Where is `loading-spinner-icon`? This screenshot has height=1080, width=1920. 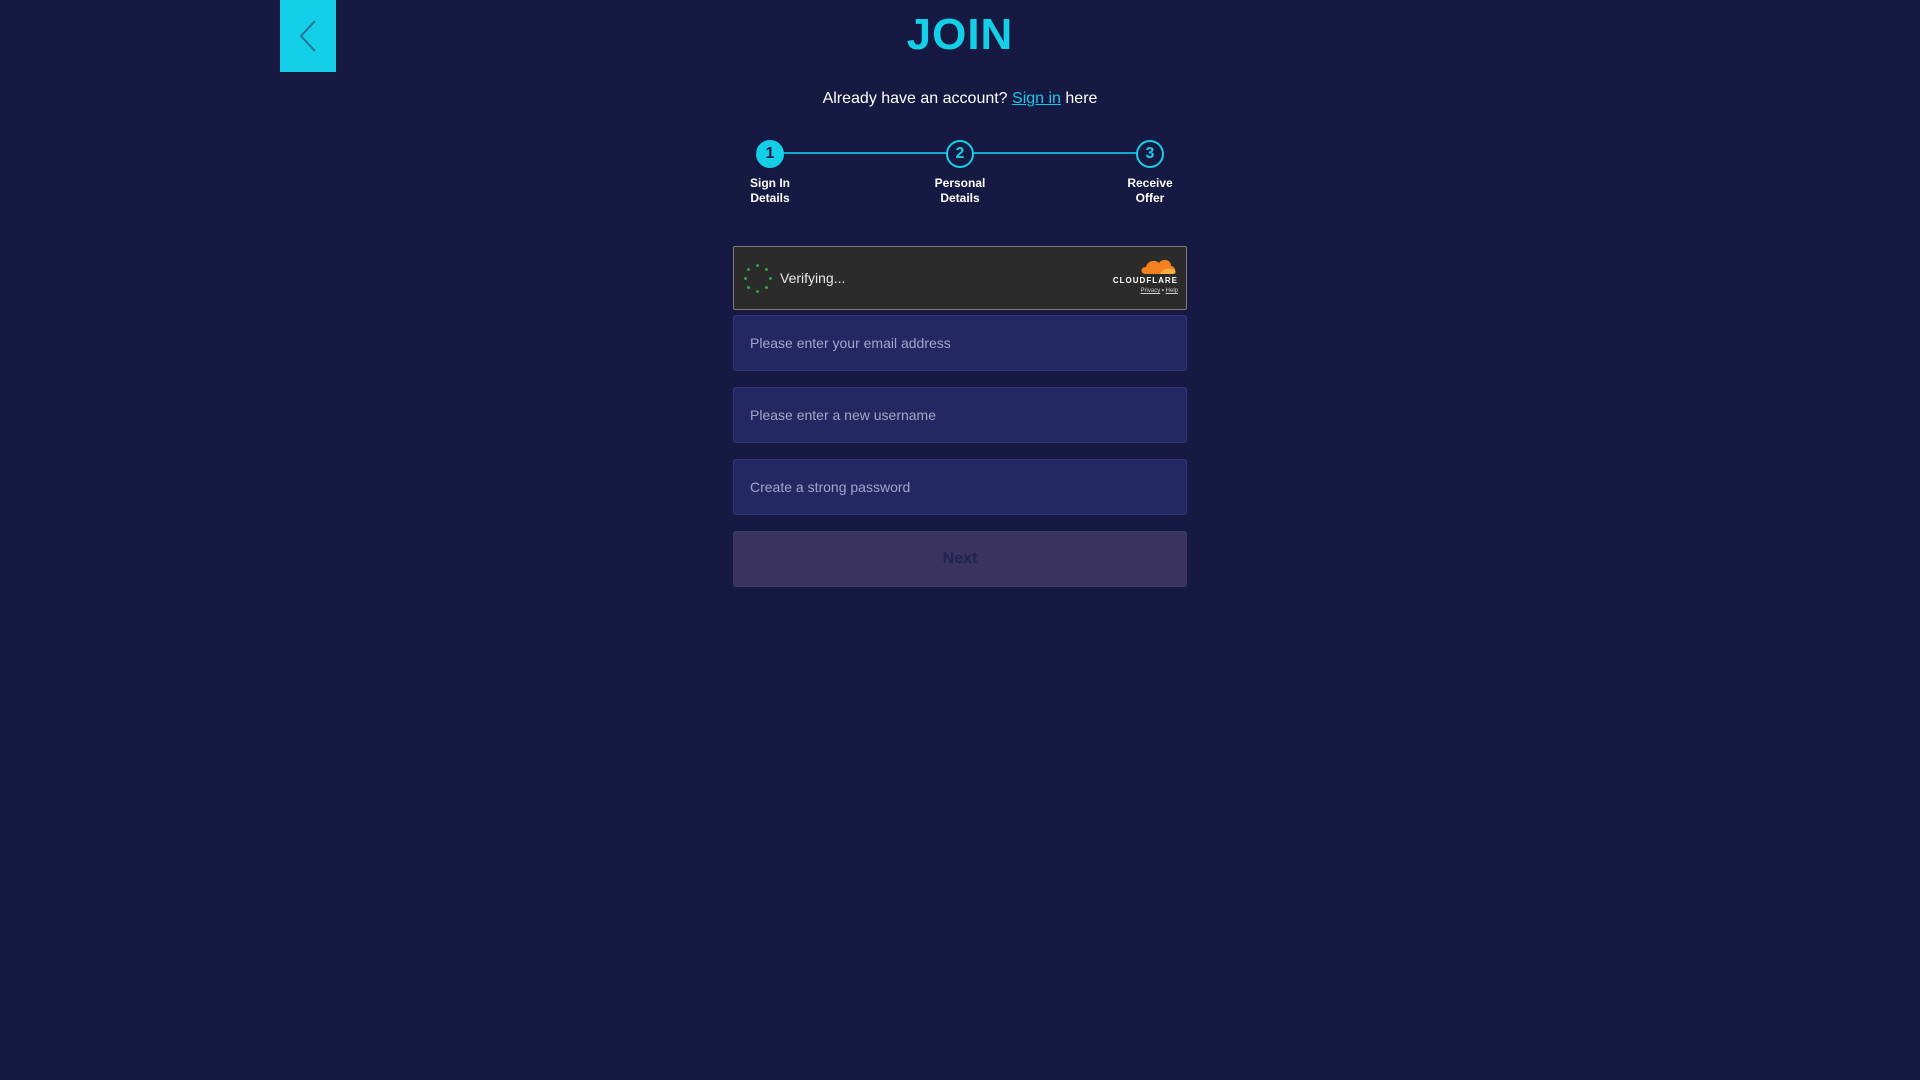 loading-spinner-icon is located at coordinates (758, 278).